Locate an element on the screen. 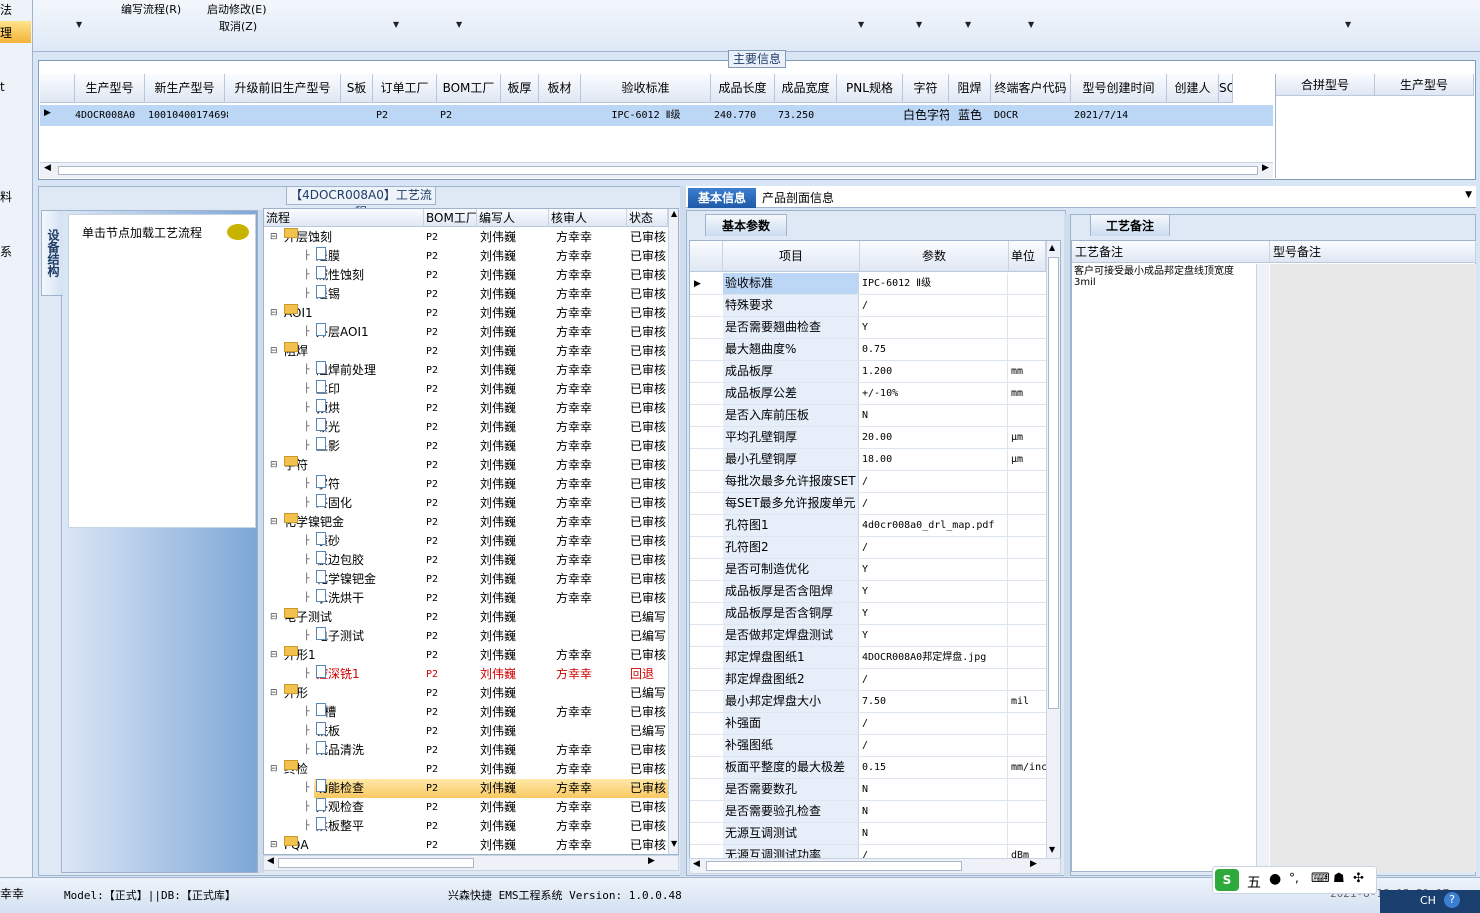 Image resolution: width=1480 pixels, height=913 pixels. process-row: ├ 喷砂 P2 刘伟巍 方幸幸 已审核 is located at coordinates (466, 541).